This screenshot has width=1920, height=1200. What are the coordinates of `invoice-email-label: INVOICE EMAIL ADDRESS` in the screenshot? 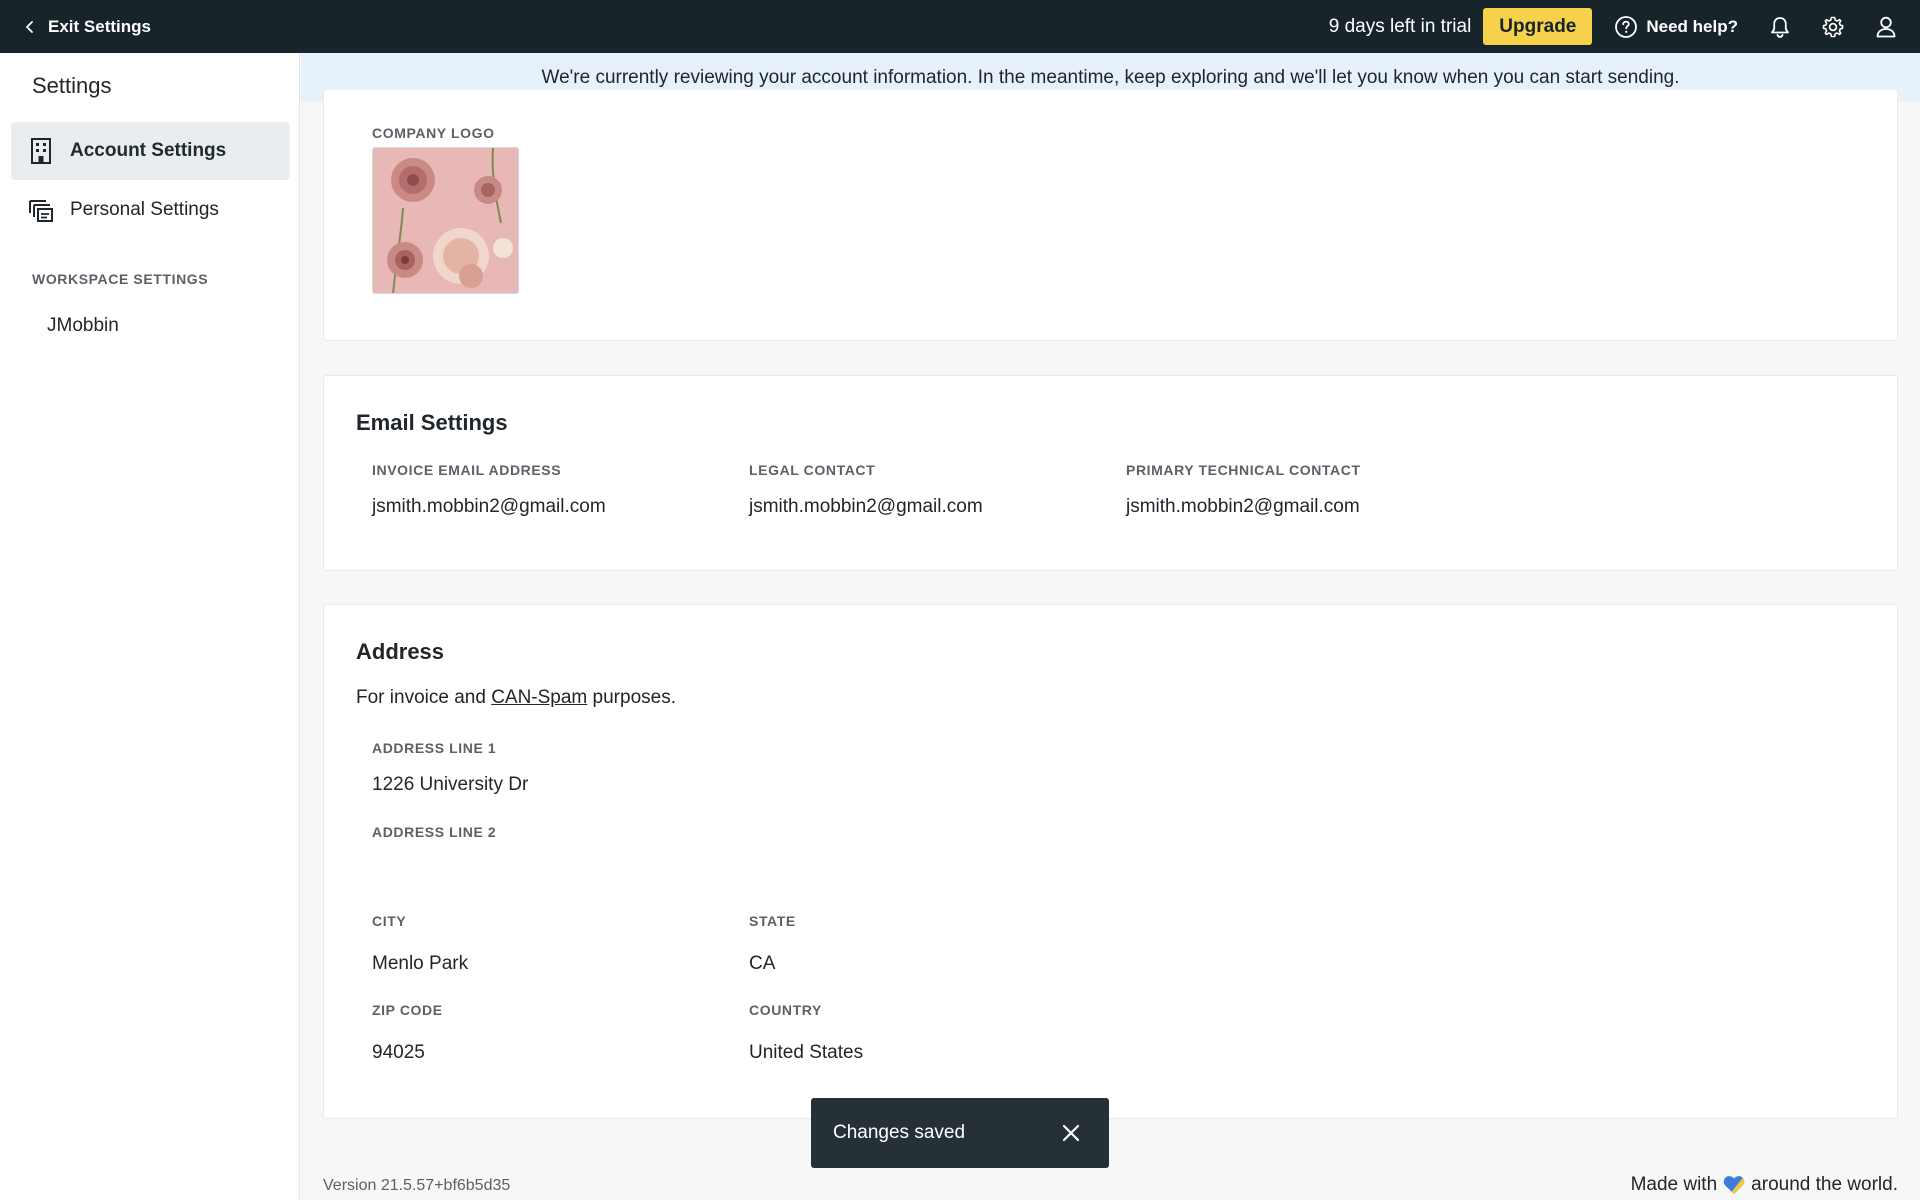 It's located at (467, 470).